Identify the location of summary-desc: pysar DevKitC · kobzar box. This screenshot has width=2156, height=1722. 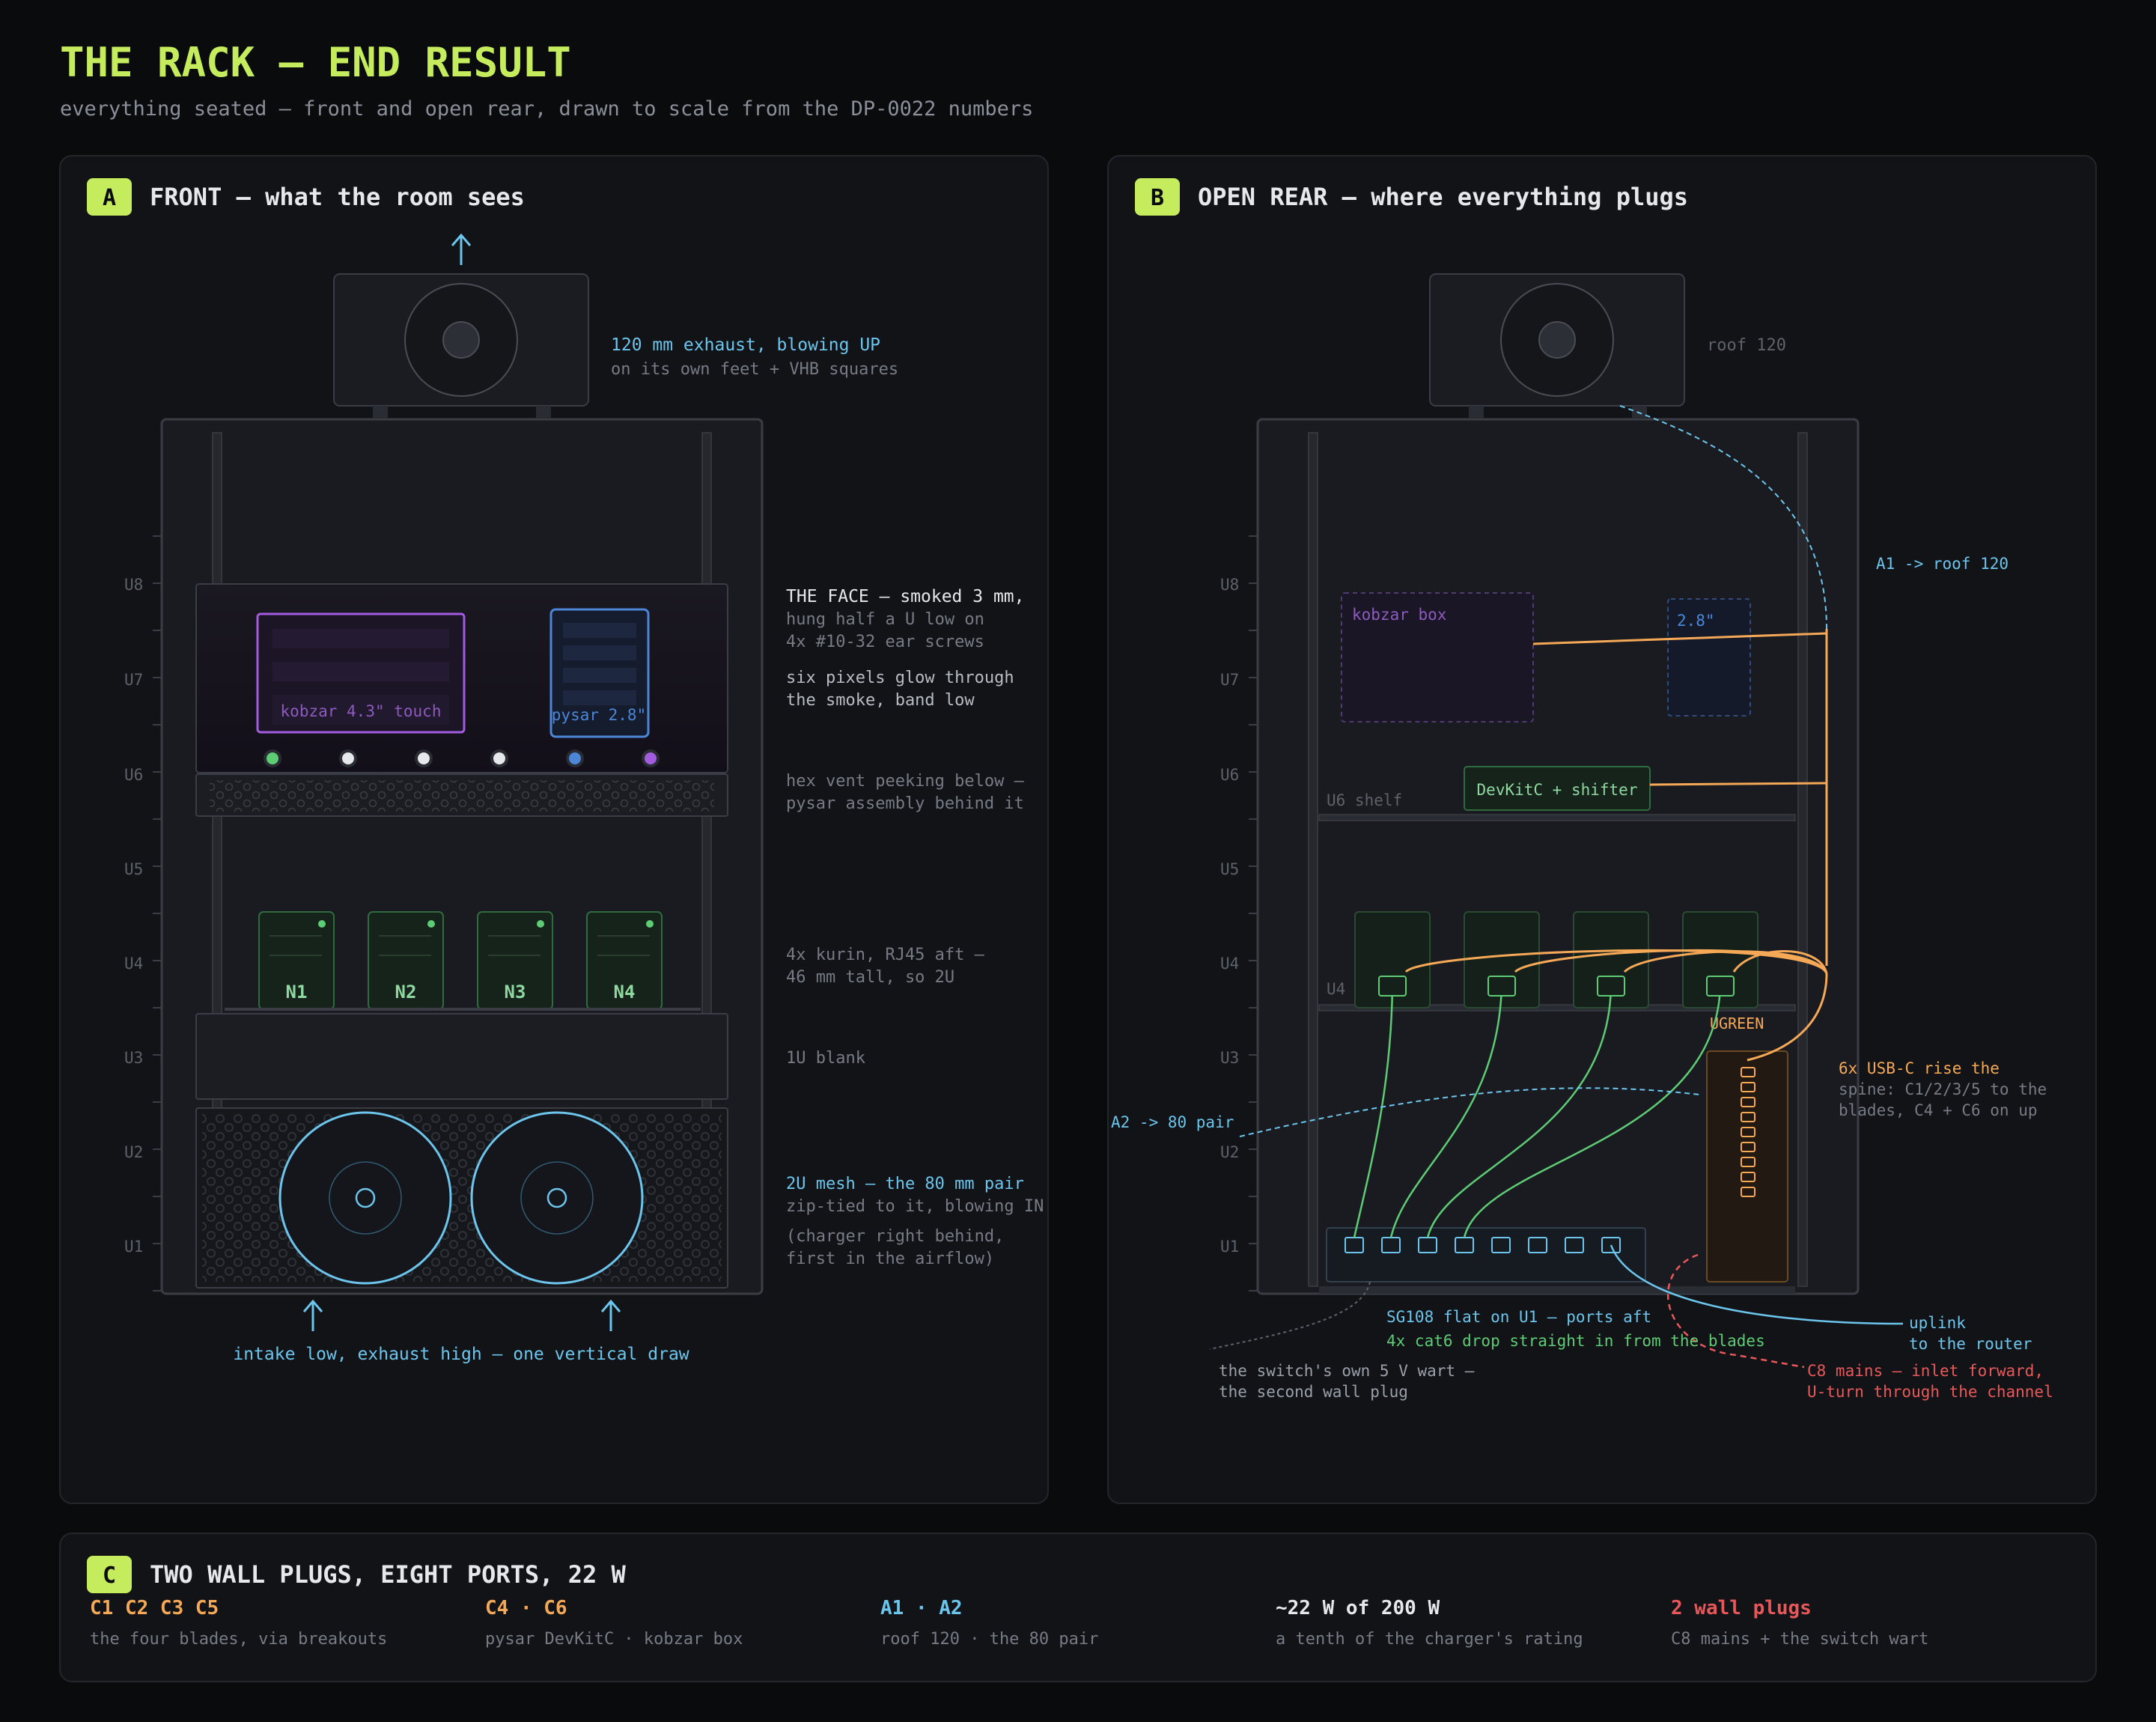
(614, 1639).